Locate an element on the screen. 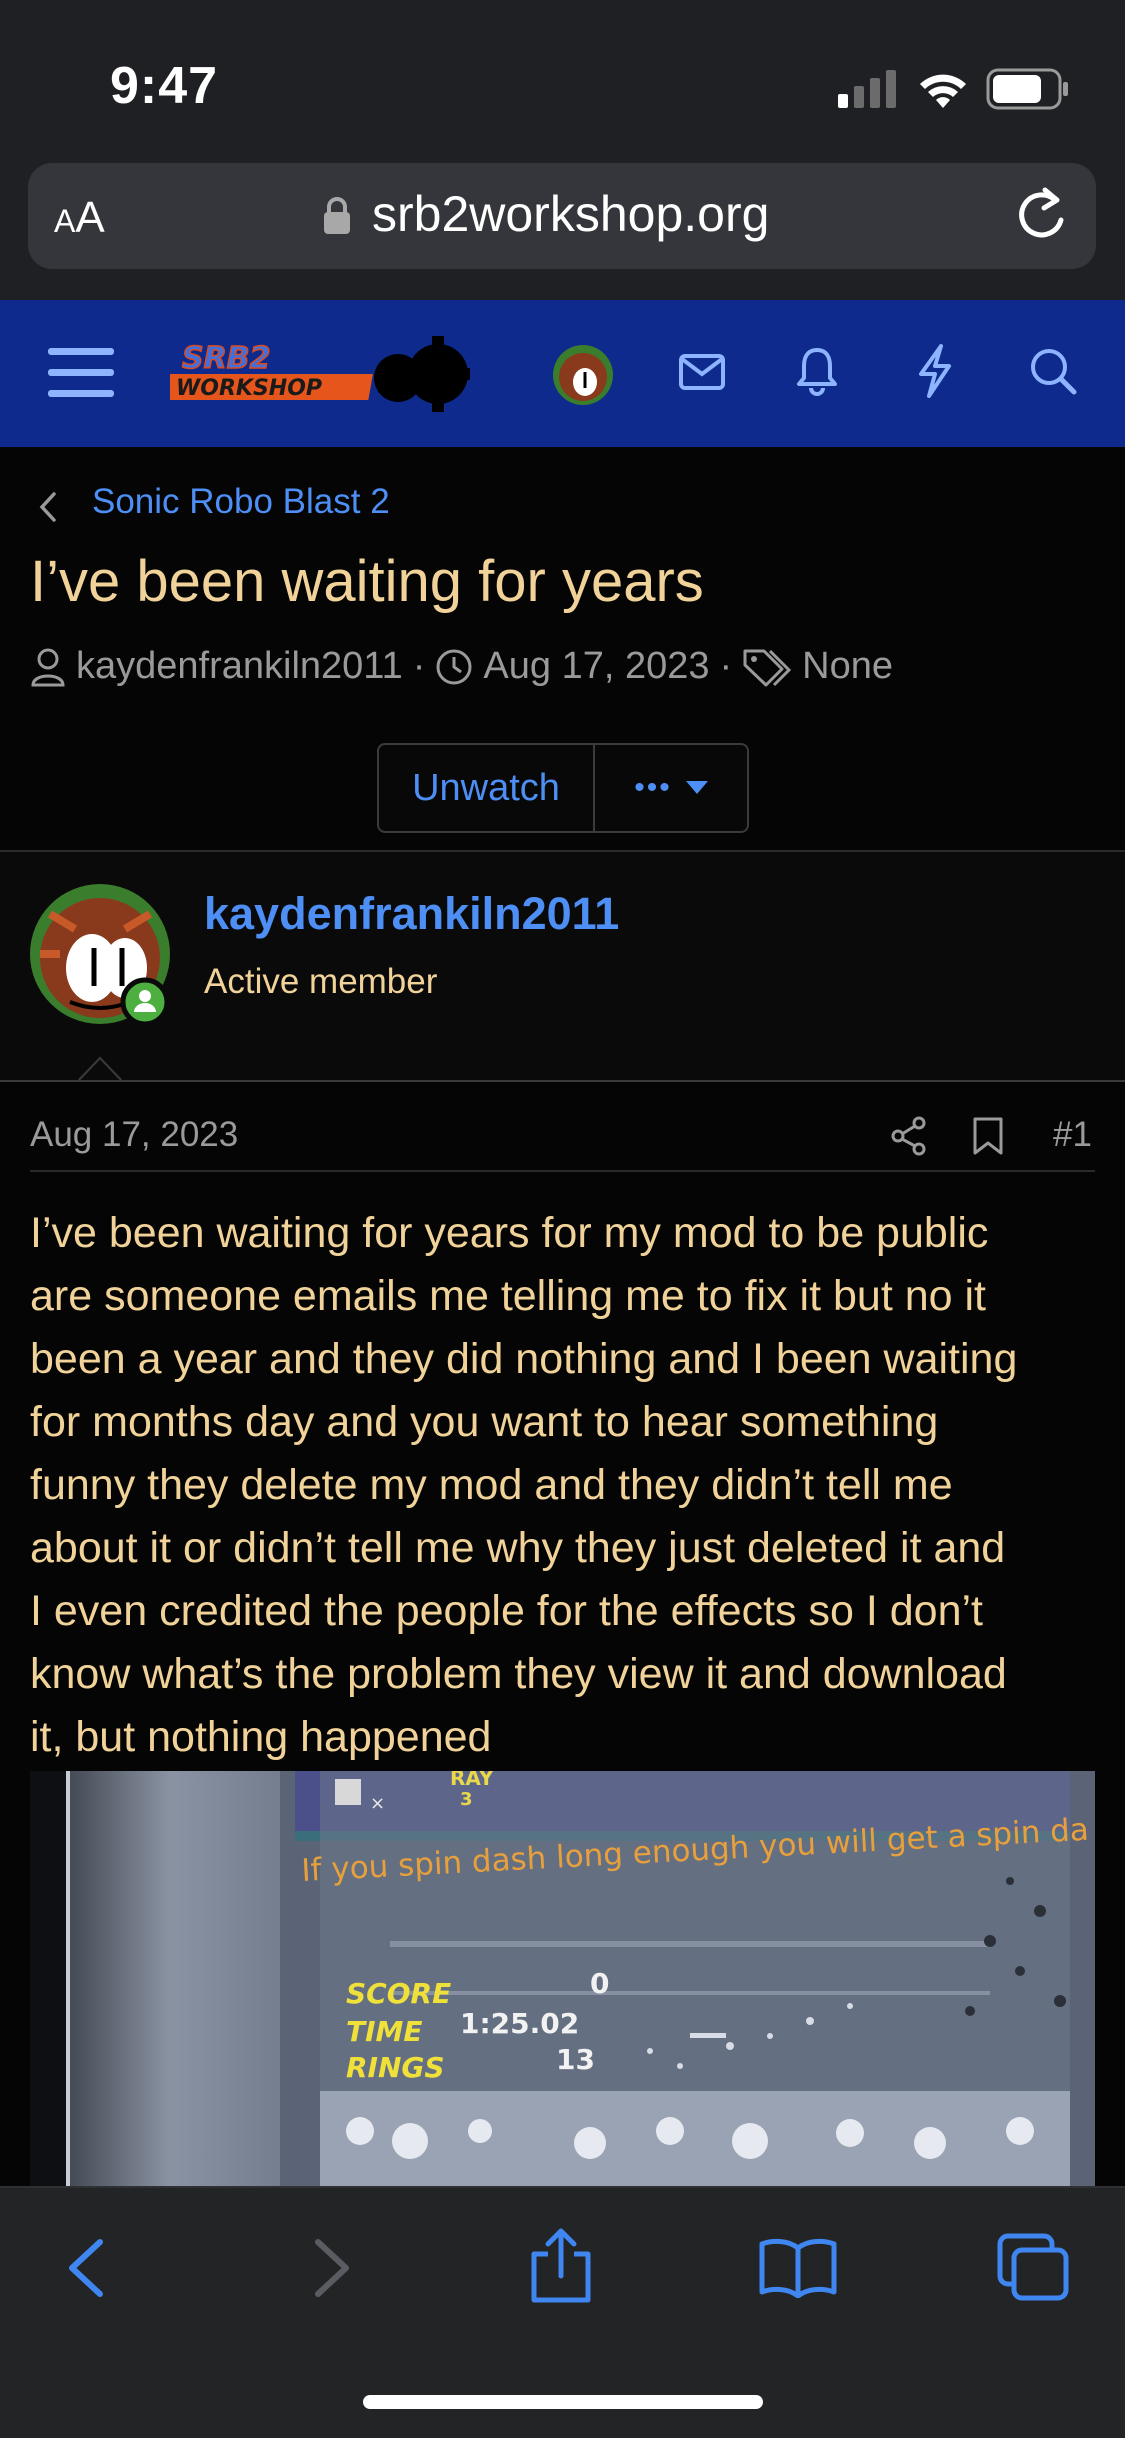  unwatch-button: Unwatch is located at coordinates (487, 788).